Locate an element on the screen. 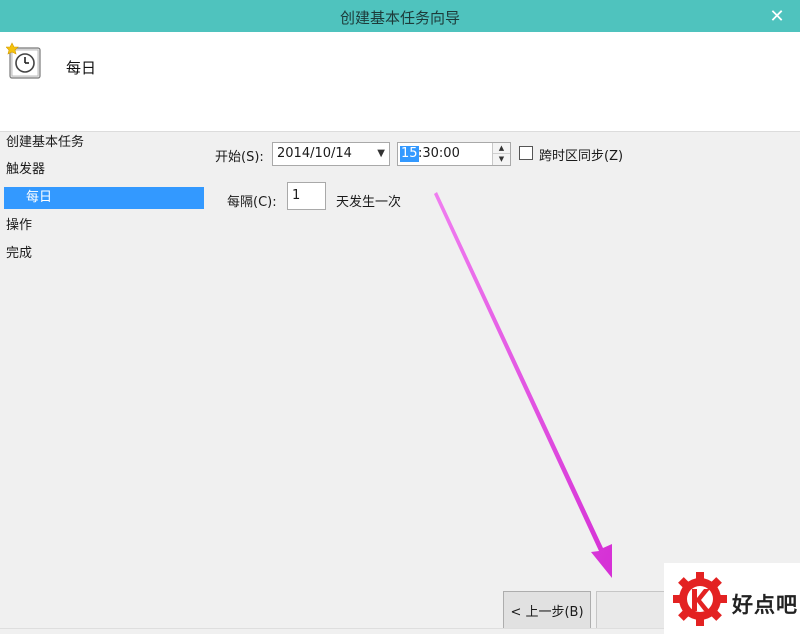 The image size is (800, 634). chevron-down-icon: ▼ is located at coordinates (381, 154).